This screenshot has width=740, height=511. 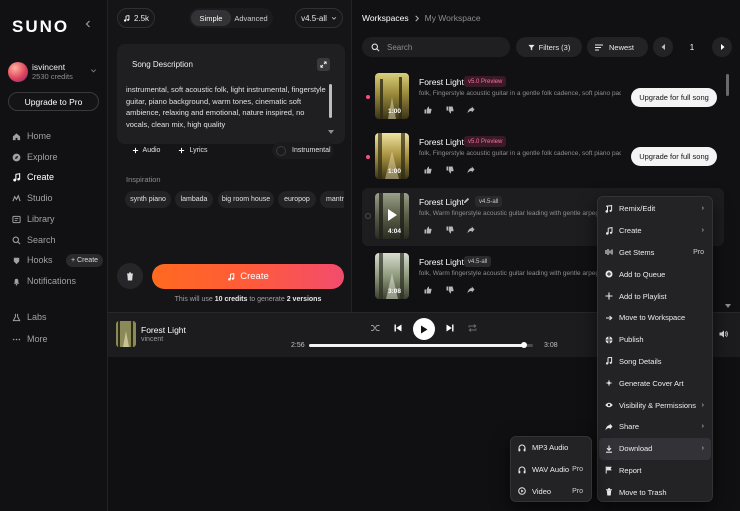 What do you see at coordinates (44, 281) in the screenshot?
I see `sidebar-item-notifications: Notifications` at bounding box center [44, 281].